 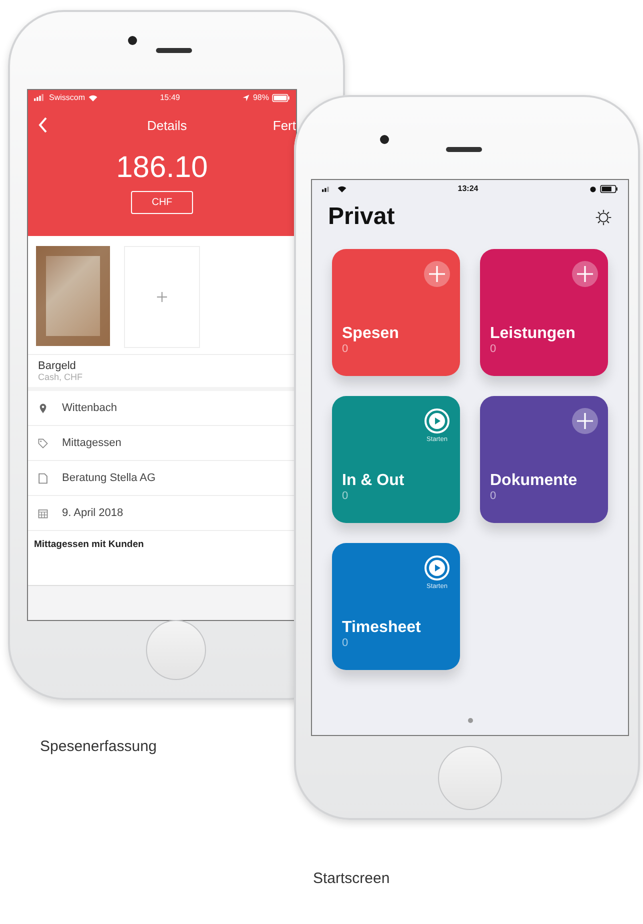 What do you see at coordinates (40, 97) in the screenshot?
I see `signal-icon` at bounding box center [40, 97].